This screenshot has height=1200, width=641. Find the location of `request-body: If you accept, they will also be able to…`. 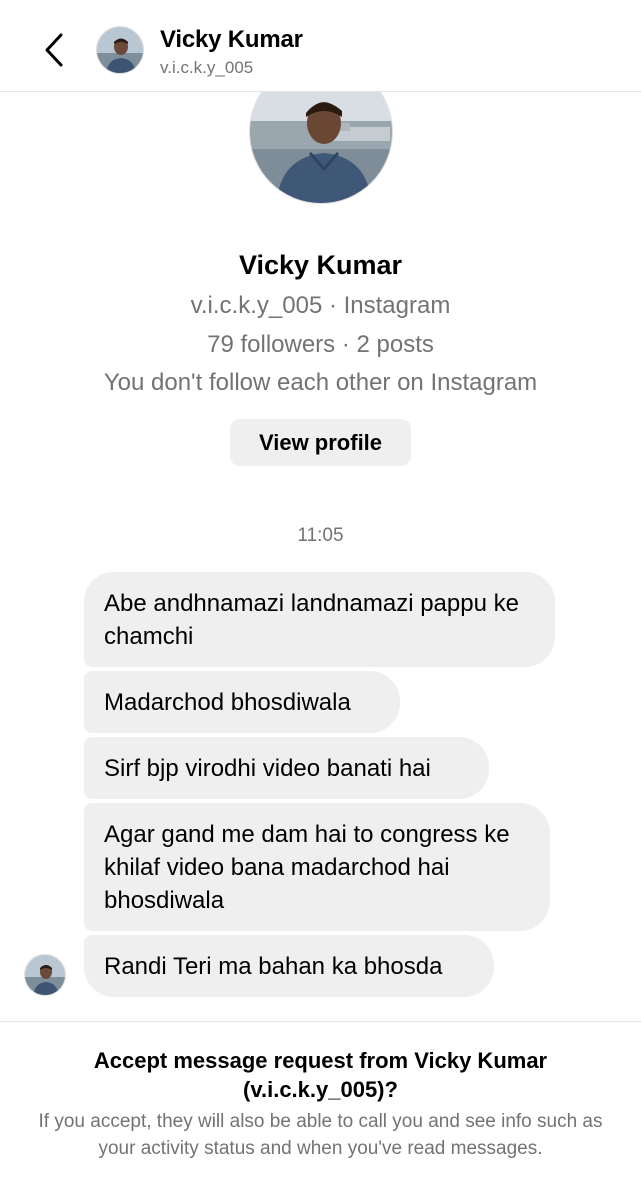

request-body: If you accept, they will also be able to… is located at coordinates (320, 1135).